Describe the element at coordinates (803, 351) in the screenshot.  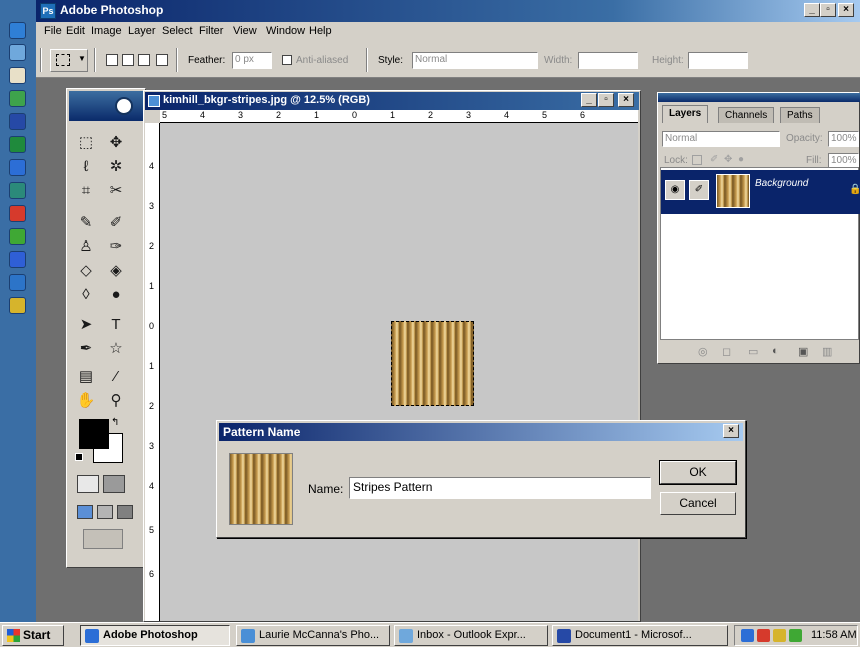
I see `new-layer-icon: ▣` at that location.